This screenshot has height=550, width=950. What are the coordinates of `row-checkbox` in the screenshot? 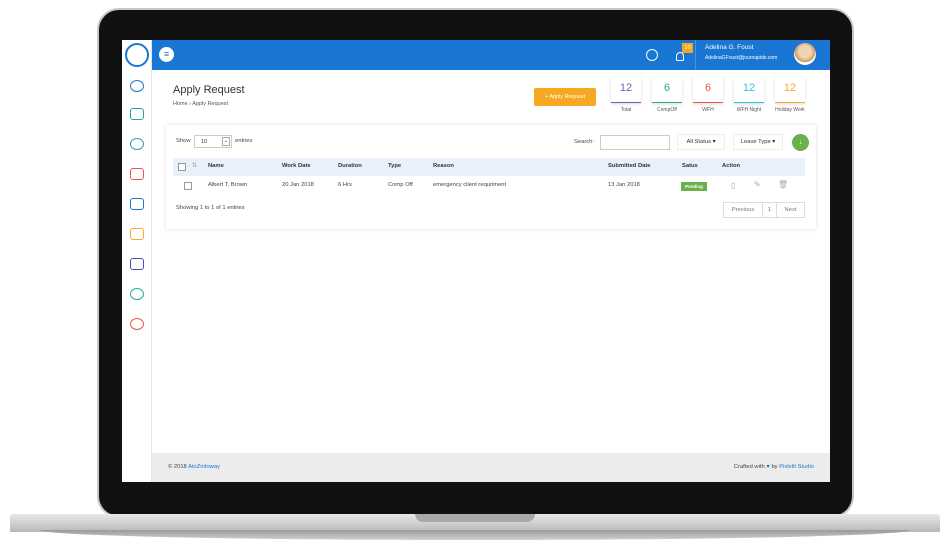 It's located at (188, 186).